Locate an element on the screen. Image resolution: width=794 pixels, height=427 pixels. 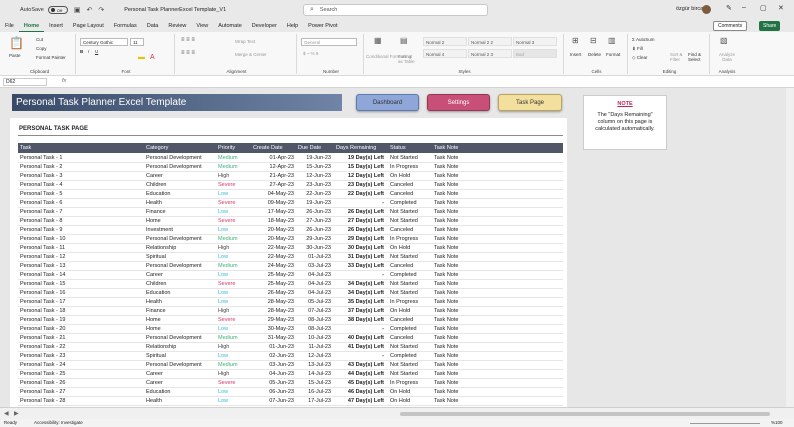
col-task-note: Task Note is located at coordinates (454, 148).